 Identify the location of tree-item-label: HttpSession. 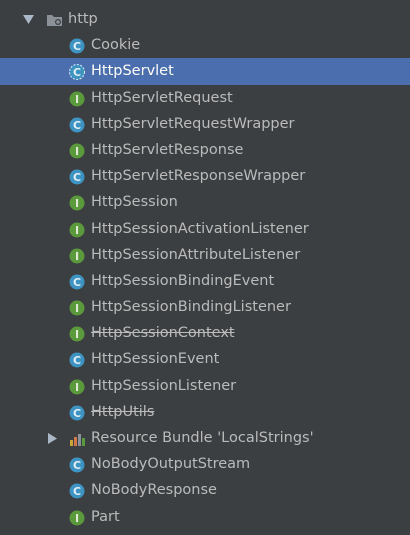
(134, 202).